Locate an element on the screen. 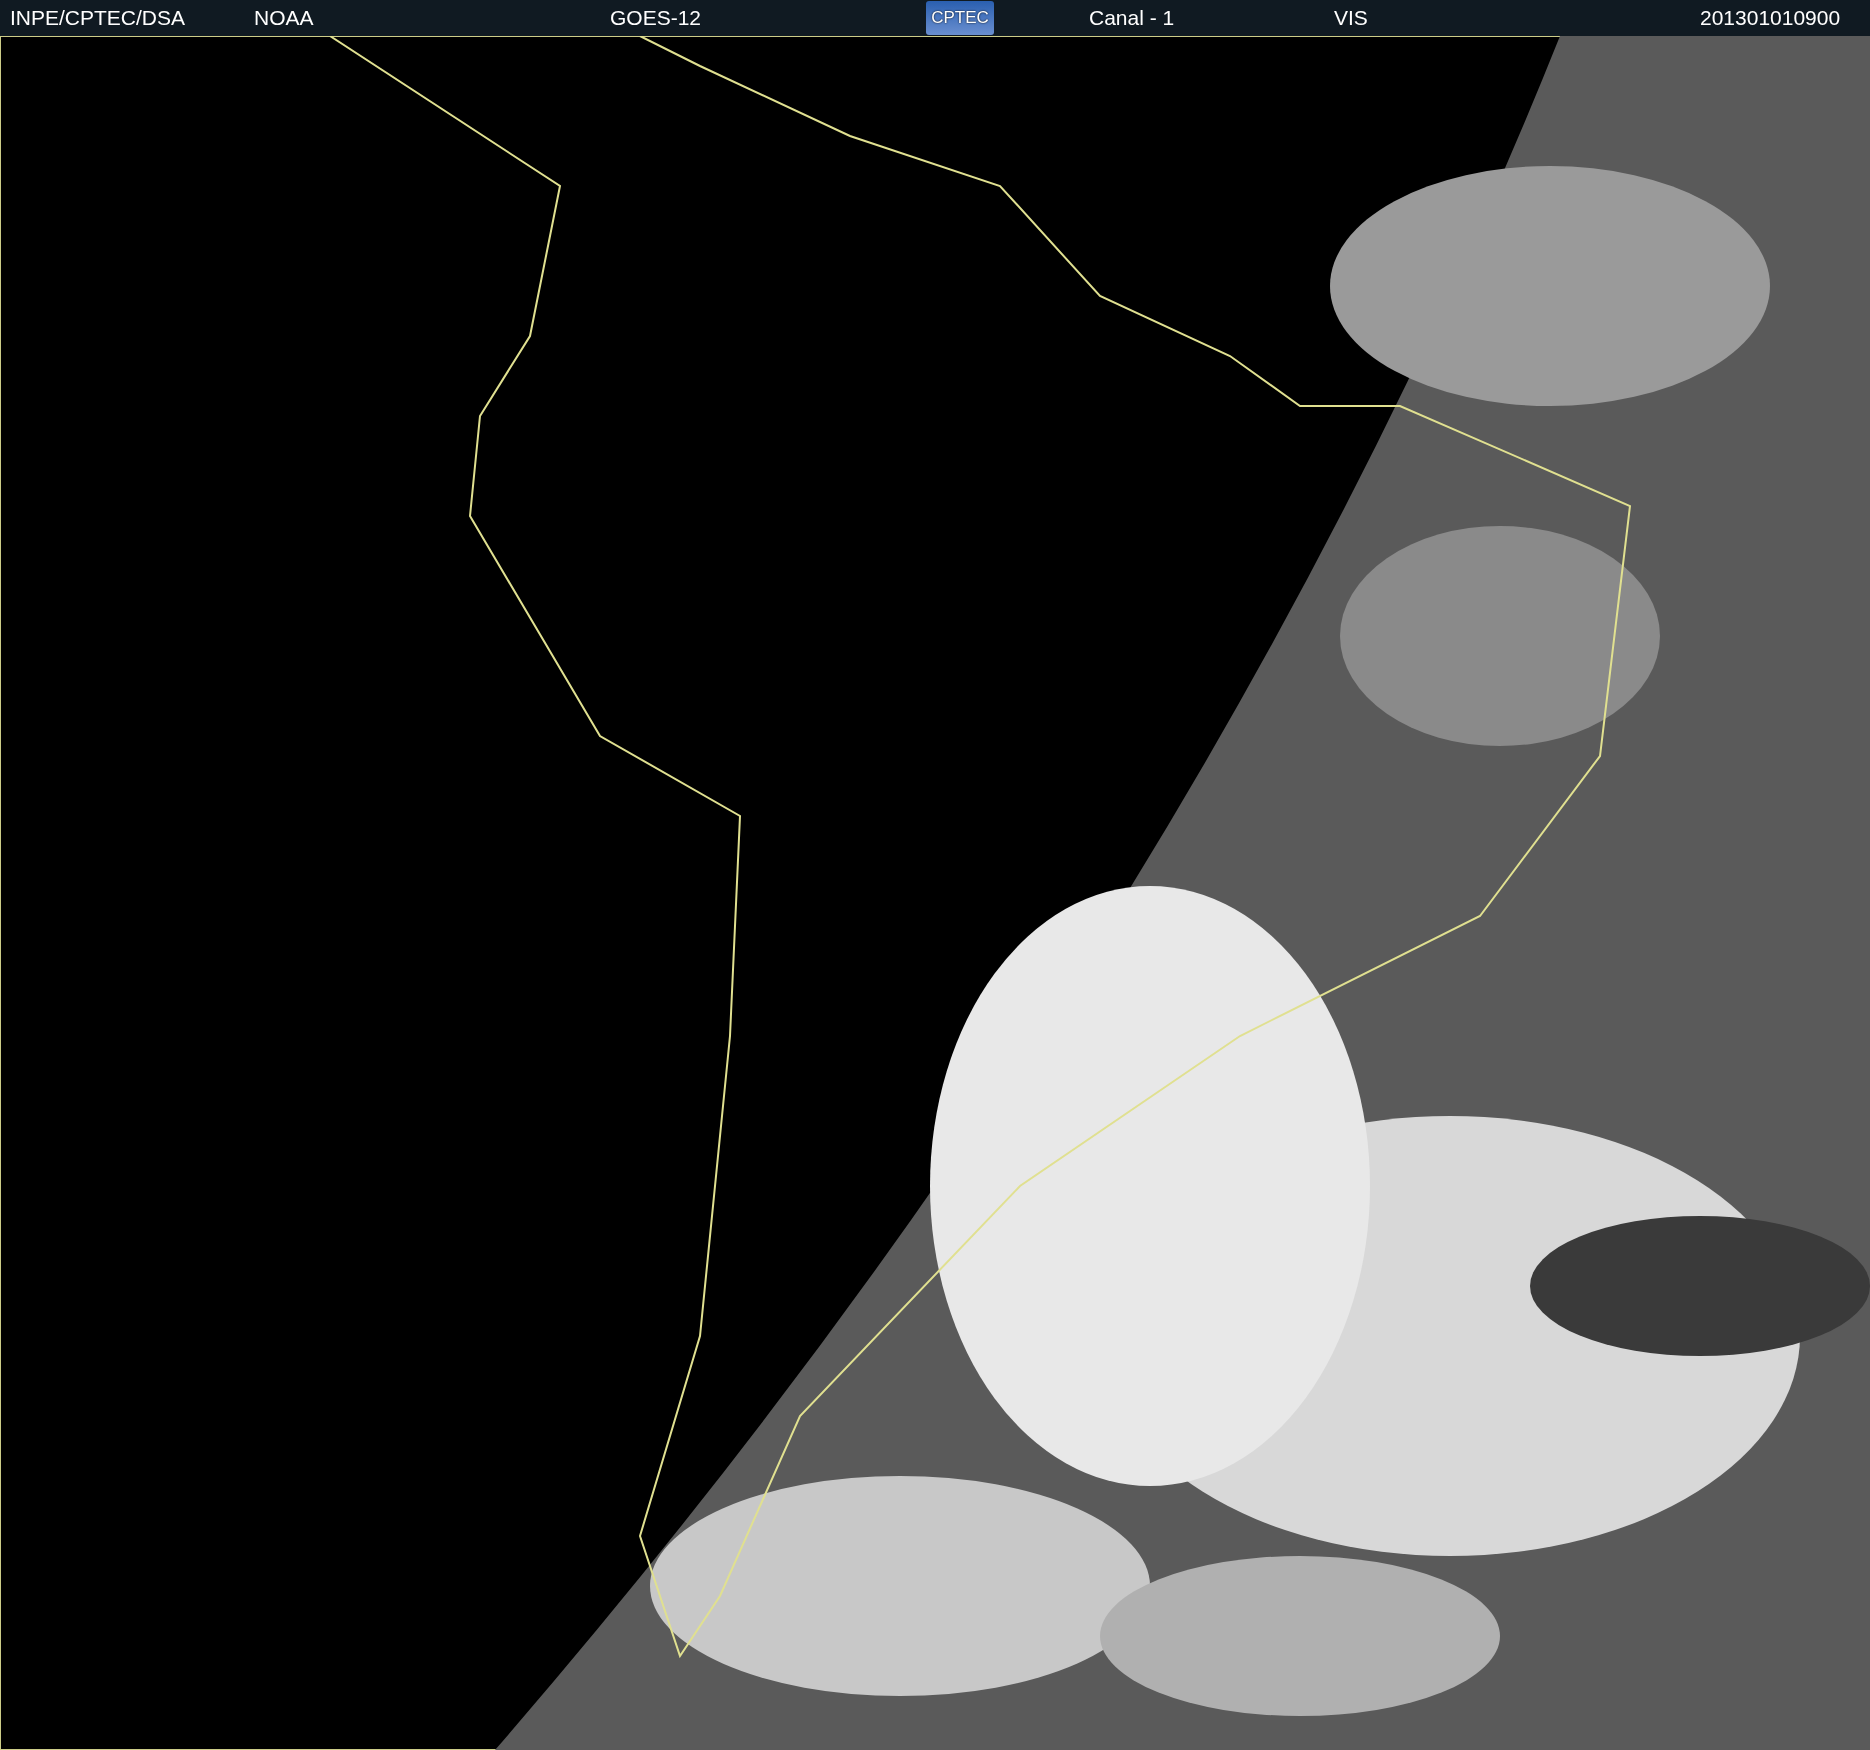 The image size is (1870, 1750). agency-label: INPE/CPTEC/DSA is located at coordinates (98, 18).